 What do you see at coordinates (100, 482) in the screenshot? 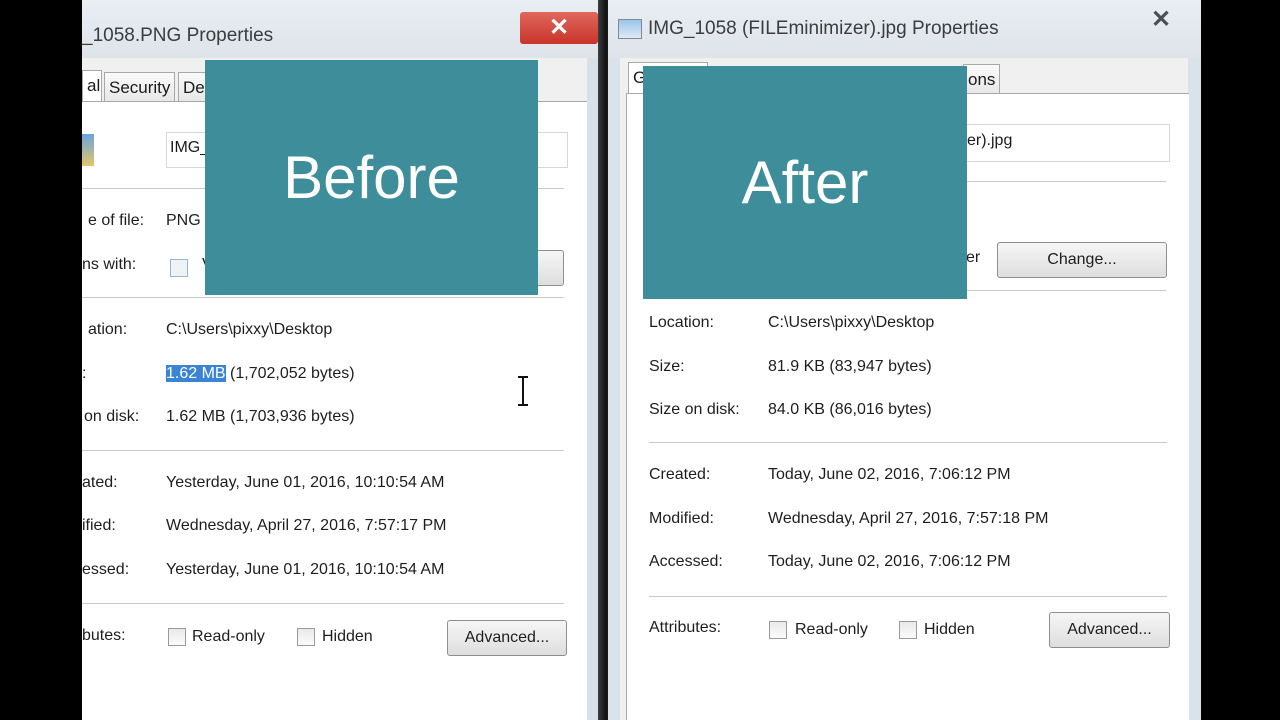
I see `left-created-label: ated:` at bounding box center [100, 482].